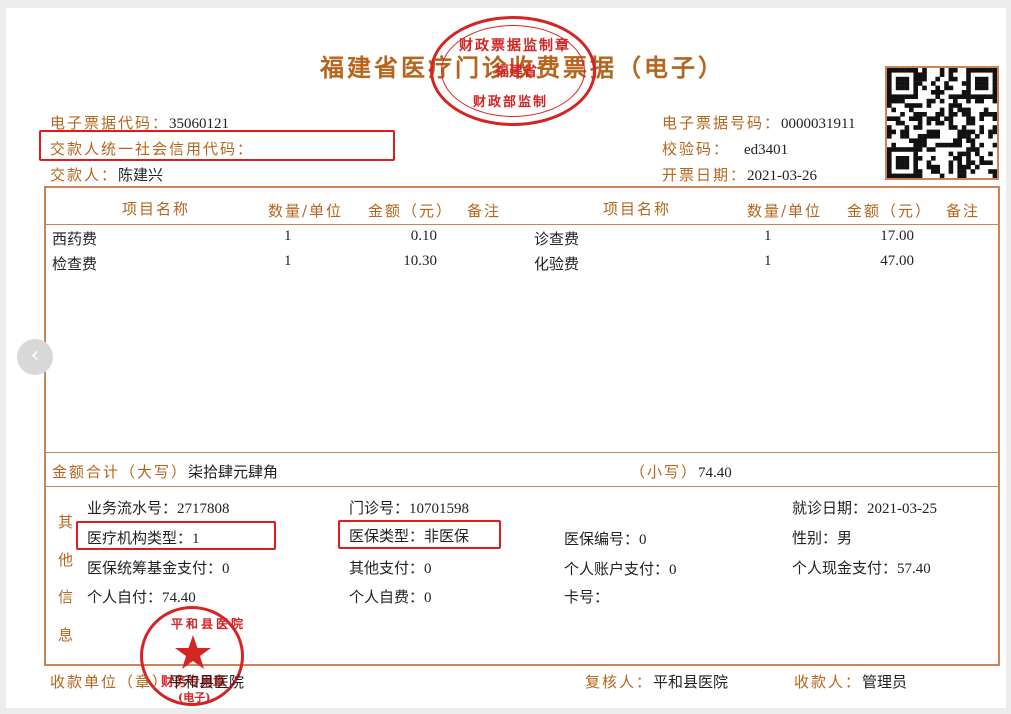 This screenshot has height=714, width=1011. What do you see at coordinates (306, 211) in the screenshot?
I see `col-header-qty-1: 数量/单位` at bounding box center [306, 211].